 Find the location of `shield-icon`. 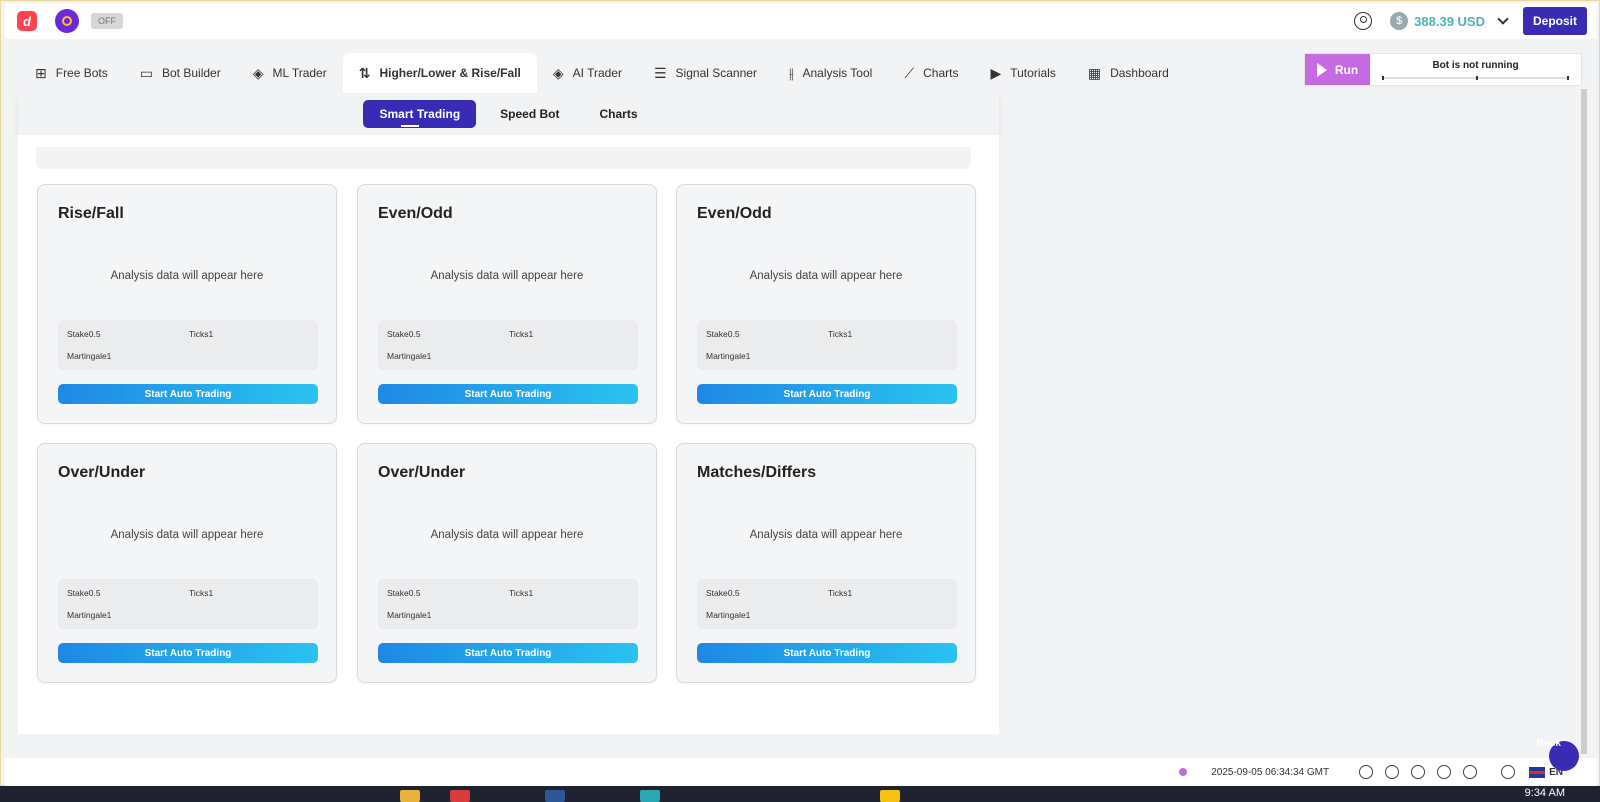

shield-icon is located at coordinates (1418, 772).